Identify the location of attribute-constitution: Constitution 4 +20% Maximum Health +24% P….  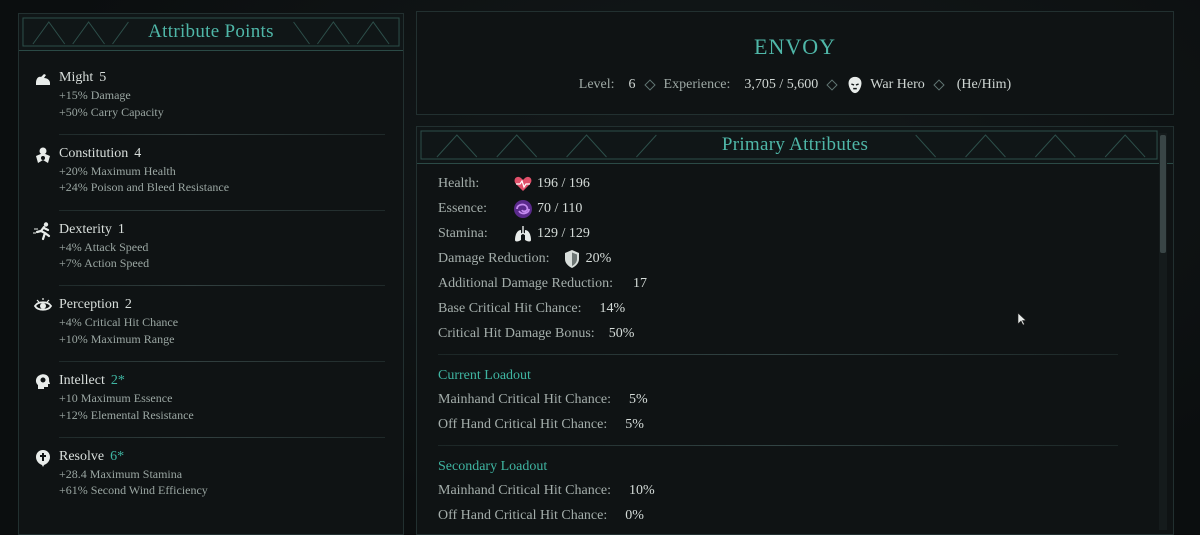
(211, 179).